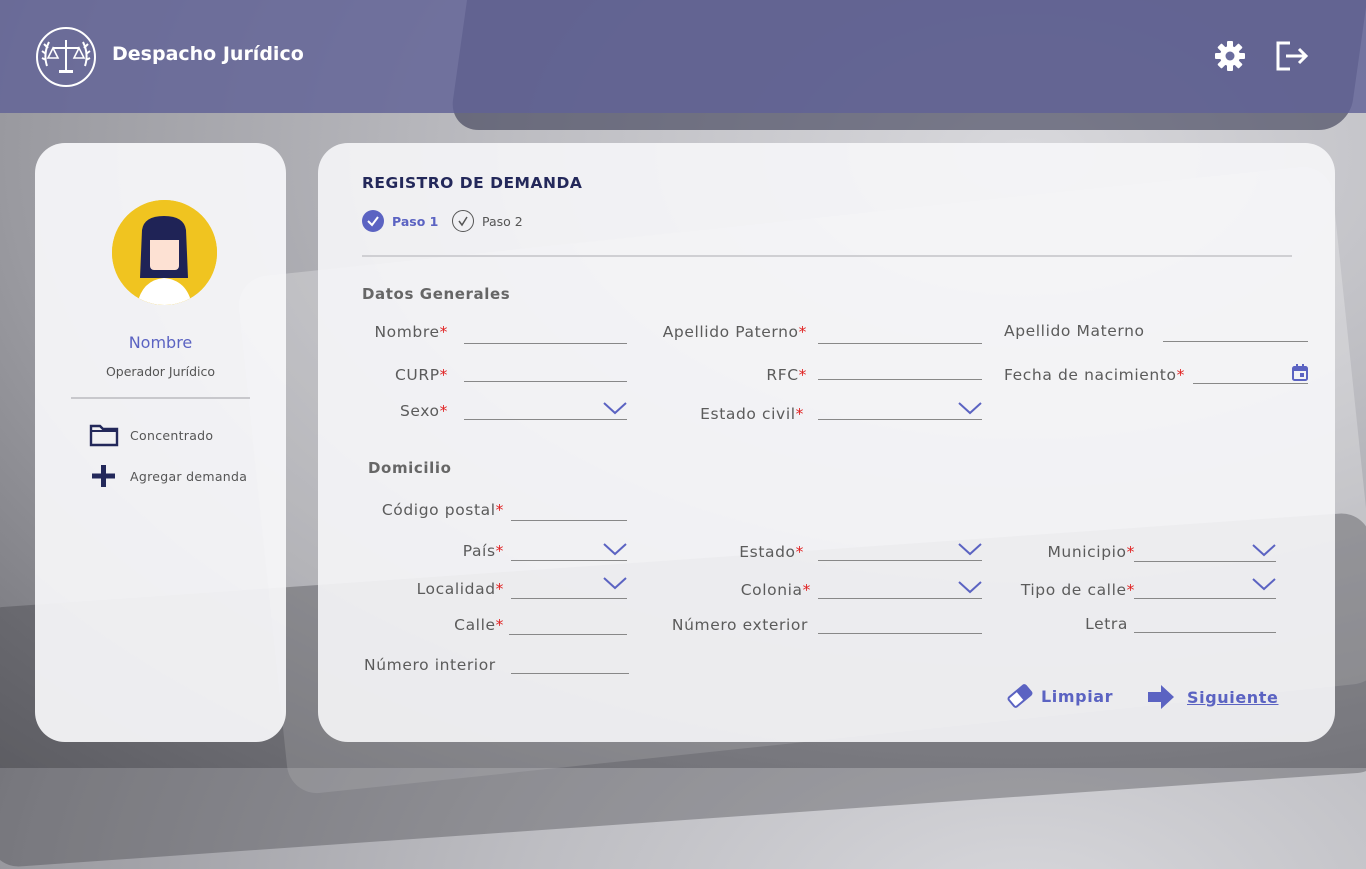  I want to click on sidebar-item-agregar-demanda: Agregar demanda, so click(168, 476).